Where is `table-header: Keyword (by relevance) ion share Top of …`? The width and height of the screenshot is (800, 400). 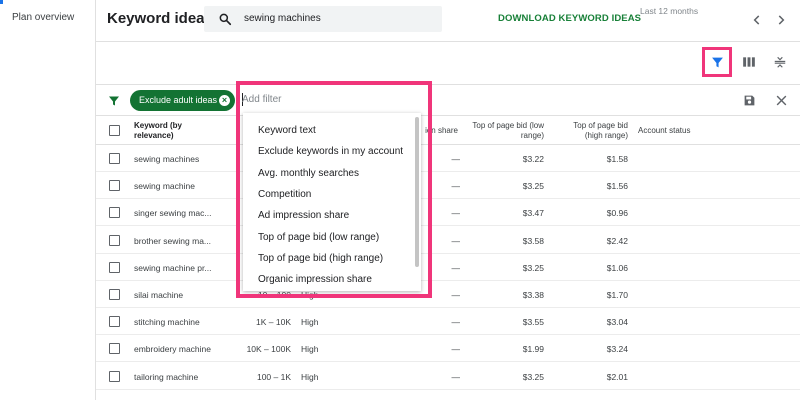 table-header: Keyword (by relevance) ion share Top of … is located at coordinates (448, 131).